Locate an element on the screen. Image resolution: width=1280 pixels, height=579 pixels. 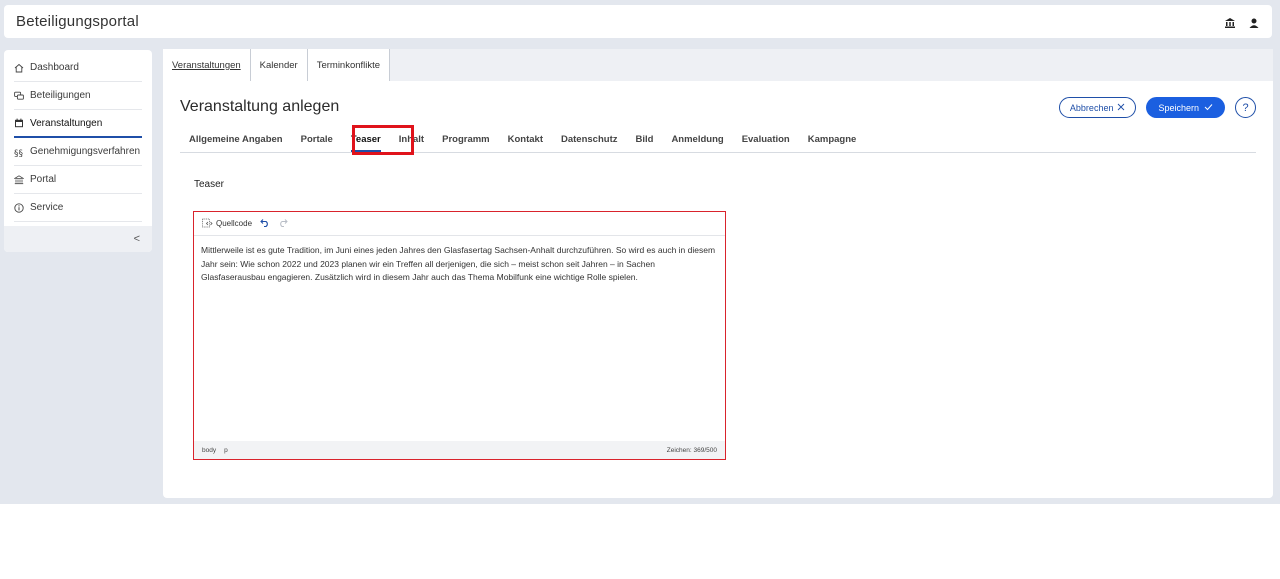
home-icon is located at coordinates (19, 68).